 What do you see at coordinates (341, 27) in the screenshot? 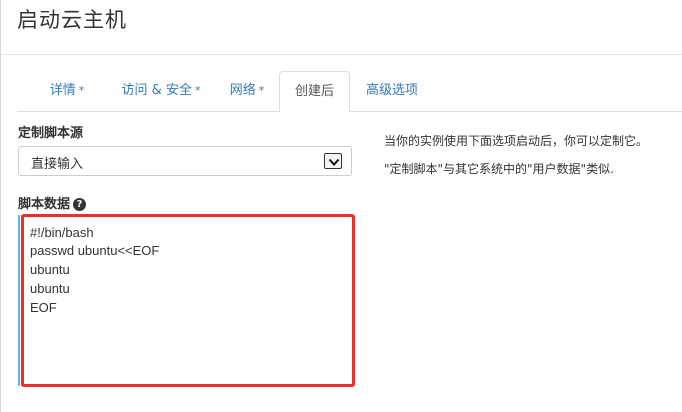
I see `modal-header: 启动云主机` at bounding box center [341, 27].